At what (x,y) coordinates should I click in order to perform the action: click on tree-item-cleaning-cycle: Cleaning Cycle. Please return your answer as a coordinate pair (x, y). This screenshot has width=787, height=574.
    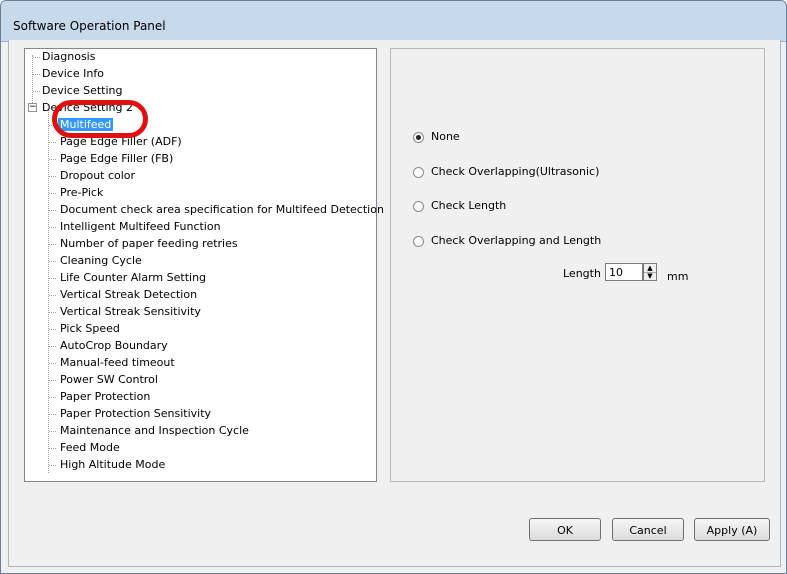
    Looking at the image, I should click on (101, 261).